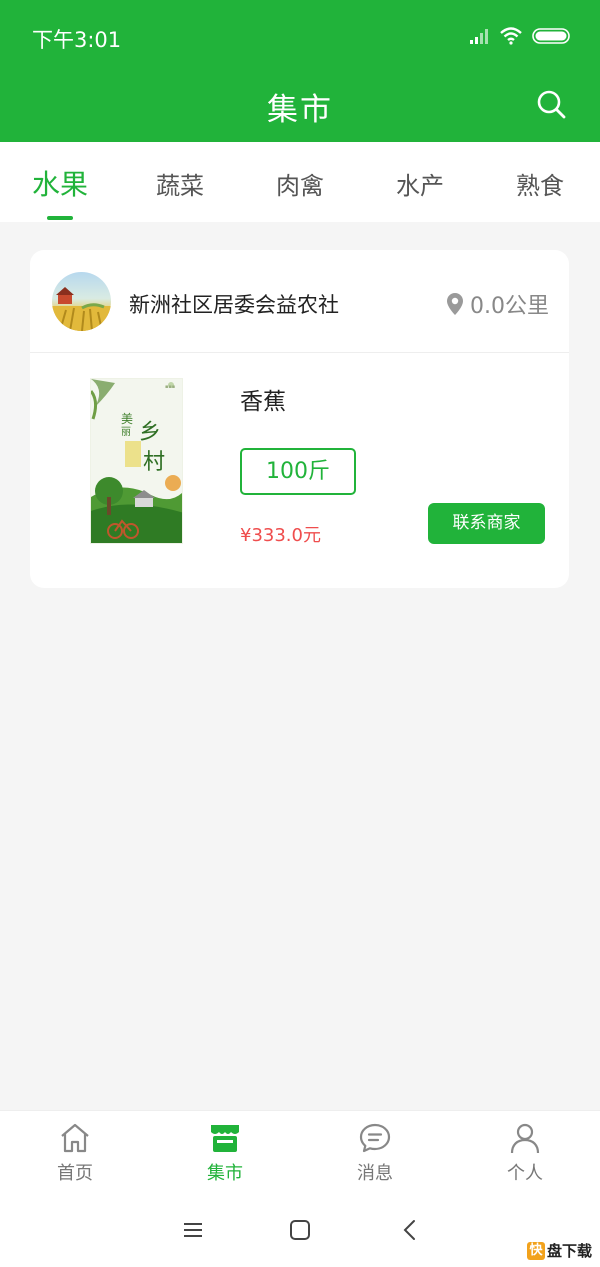  Describe the element at coordinates (551, 36) in the screenshot. I see `battery-icon` at that location.